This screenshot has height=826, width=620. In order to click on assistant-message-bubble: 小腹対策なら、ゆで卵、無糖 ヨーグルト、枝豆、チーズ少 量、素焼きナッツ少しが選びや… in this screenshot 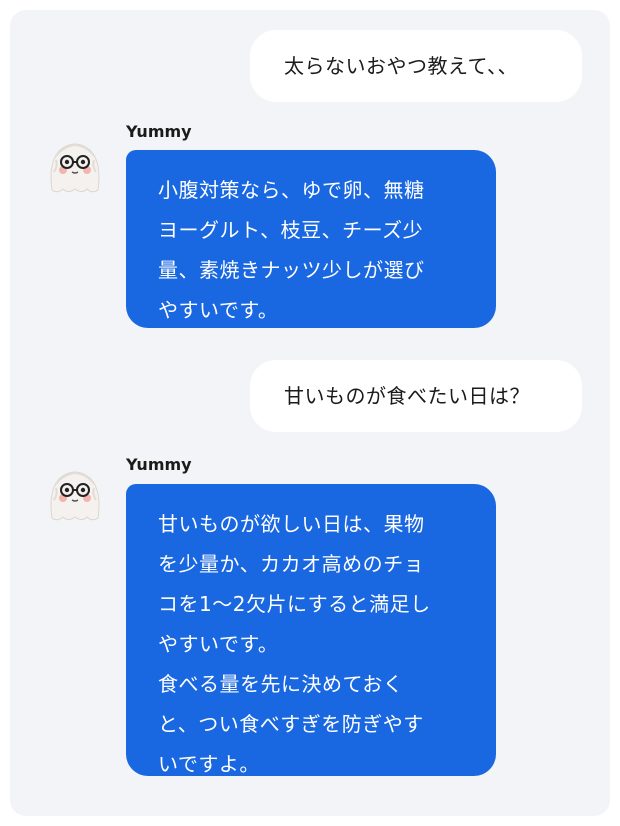, I will do `click(311, 239)`.